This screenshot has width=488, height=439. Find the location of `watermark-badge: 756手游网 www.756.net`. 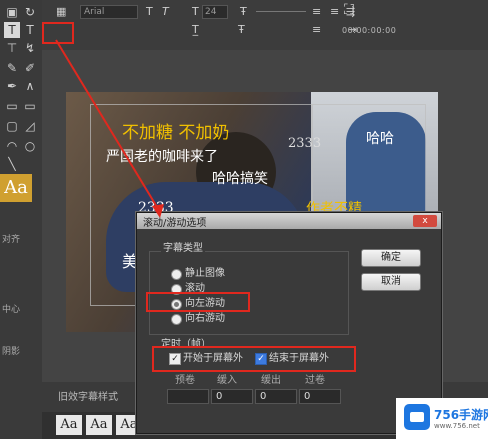

watermark-badge: 756手游网 www.756.net is located at coordinates (442, 418).